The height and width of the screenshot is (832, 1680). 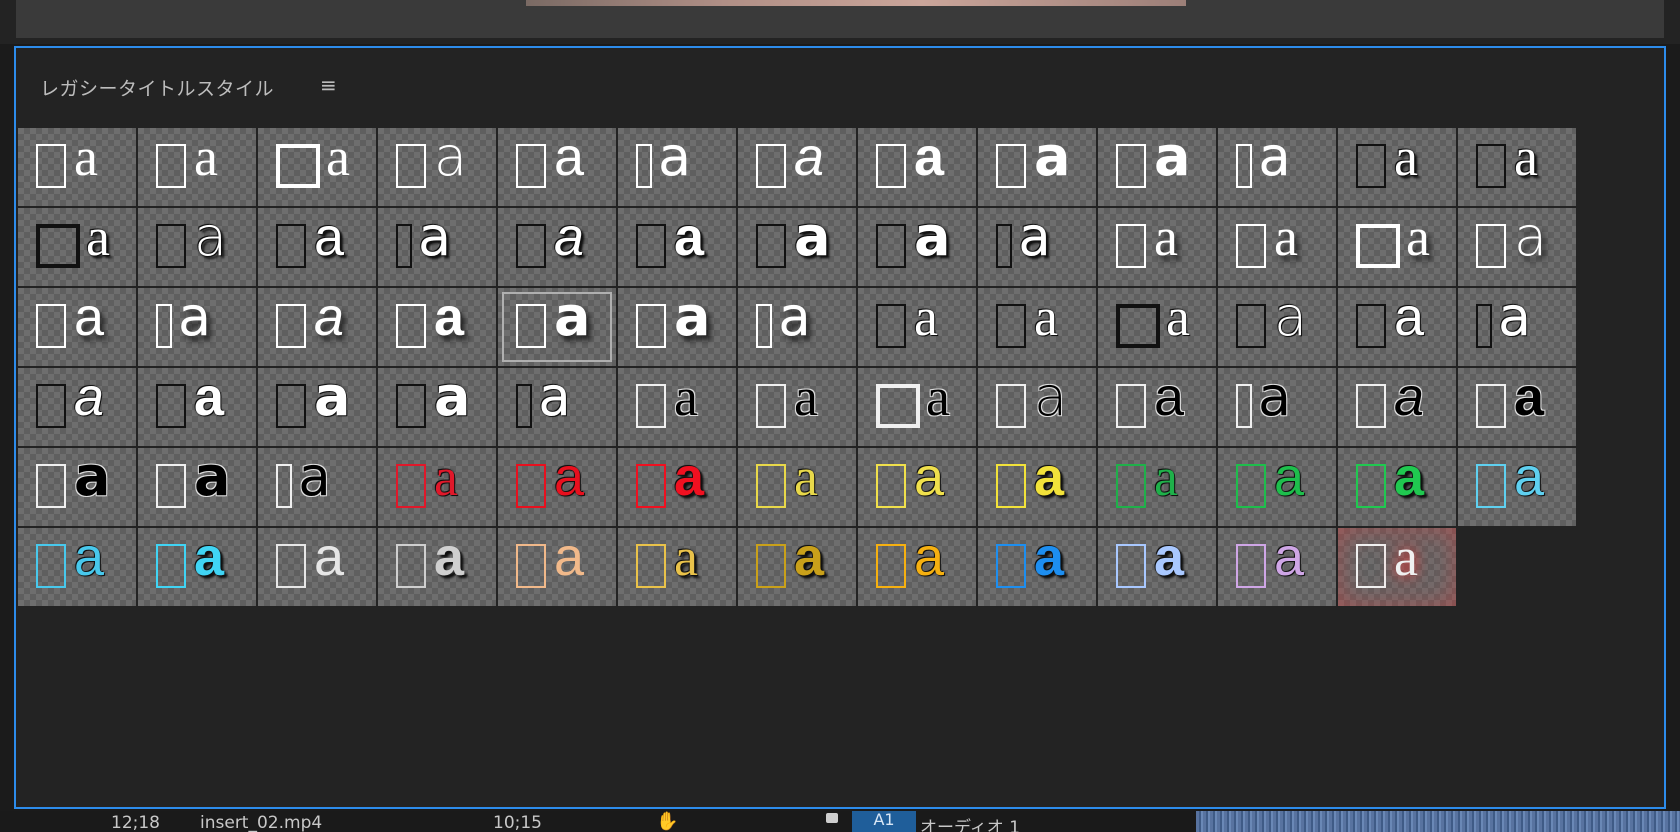 What do you see at coordinates (517, 822) in the screenshot?
I see `timecode-out: 10;15` at bounding box center [517, 822].